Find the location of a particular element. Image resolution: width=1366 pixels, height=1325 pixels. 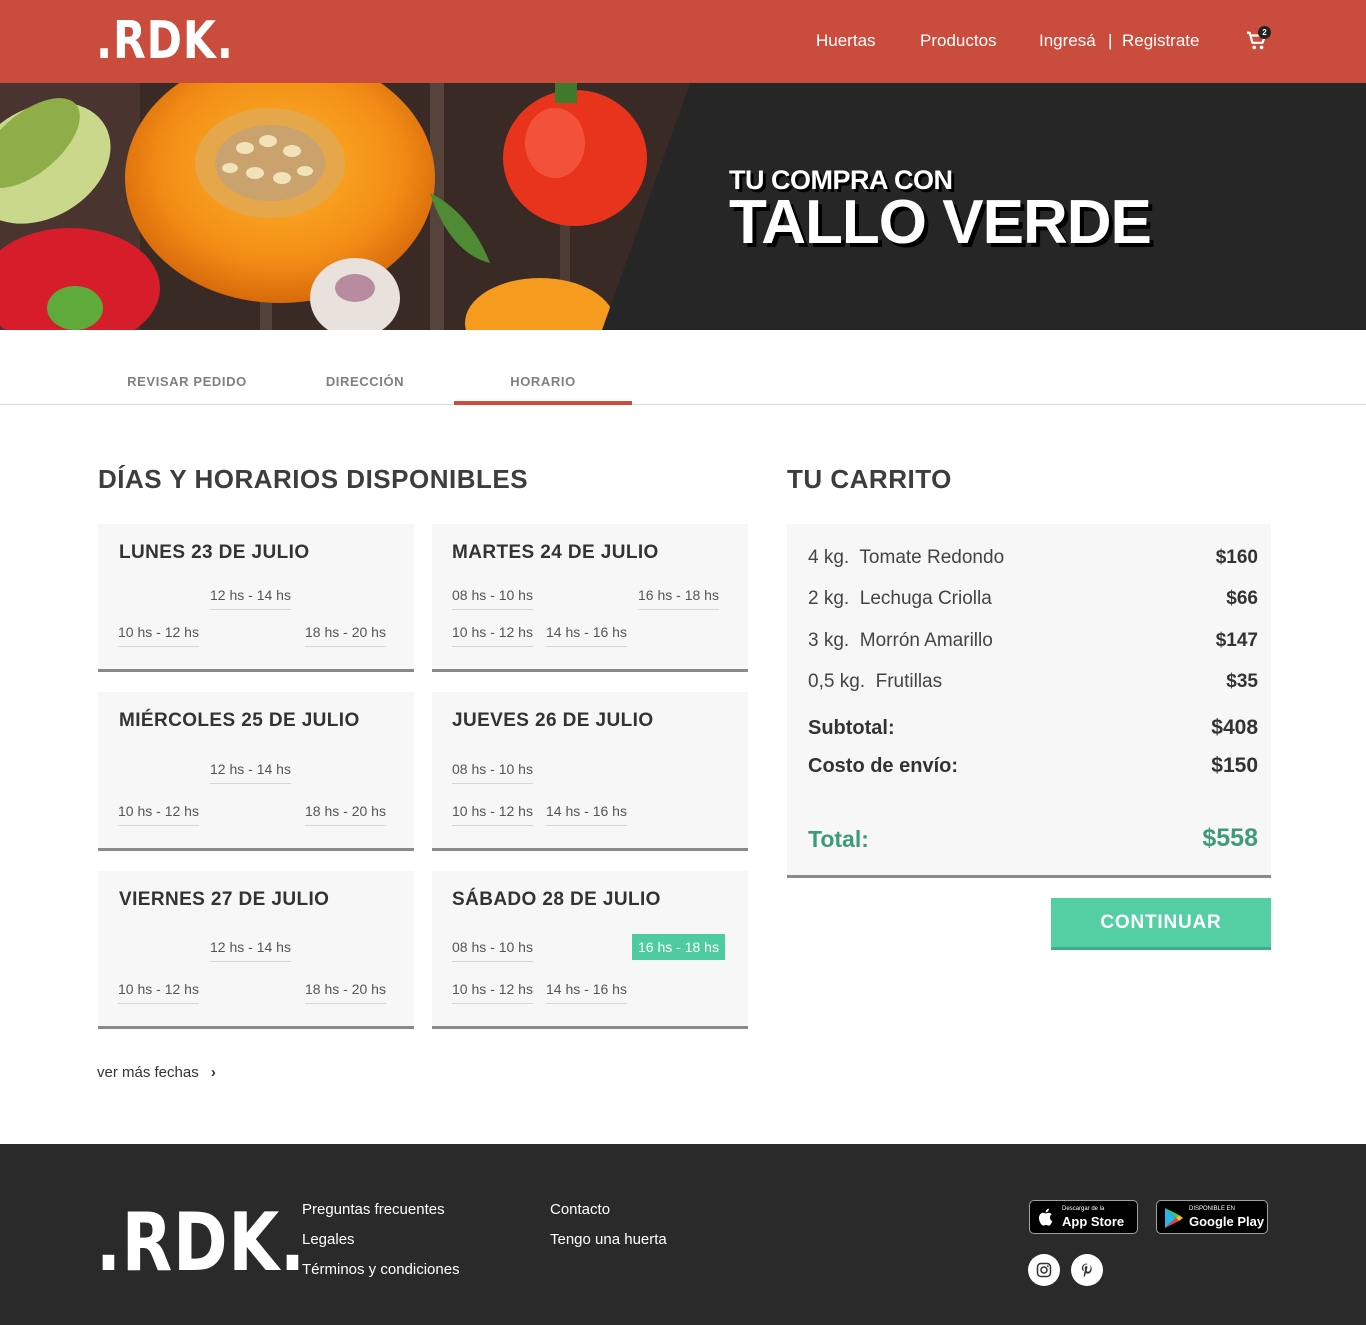

total-value: $558 is located at coordinates (1230, 838).